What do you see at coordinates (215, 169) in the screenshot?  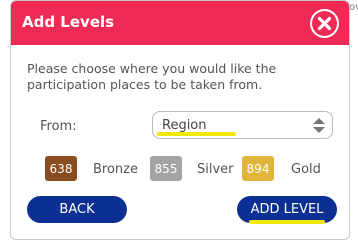 I see `silver-label: Silver` at bounding box center [215, 169].